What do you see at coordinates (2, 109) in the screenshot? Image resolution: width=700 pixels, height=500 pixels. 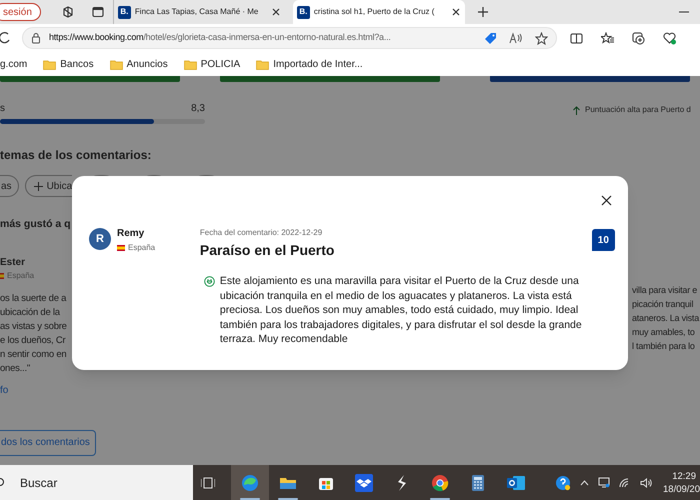 I see `score-label: s` at bounding box center [2, 109].